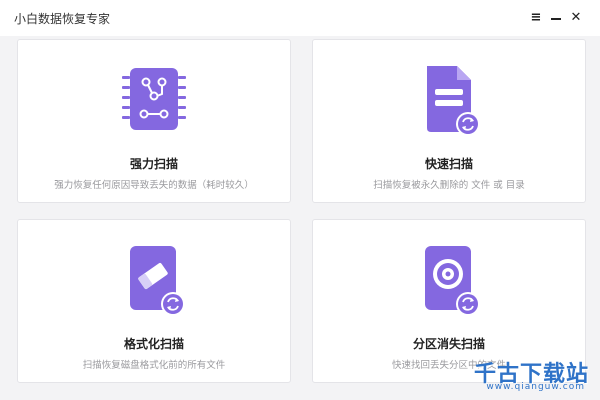  I want to click on eraser-drive-icon, so click(157, 281).